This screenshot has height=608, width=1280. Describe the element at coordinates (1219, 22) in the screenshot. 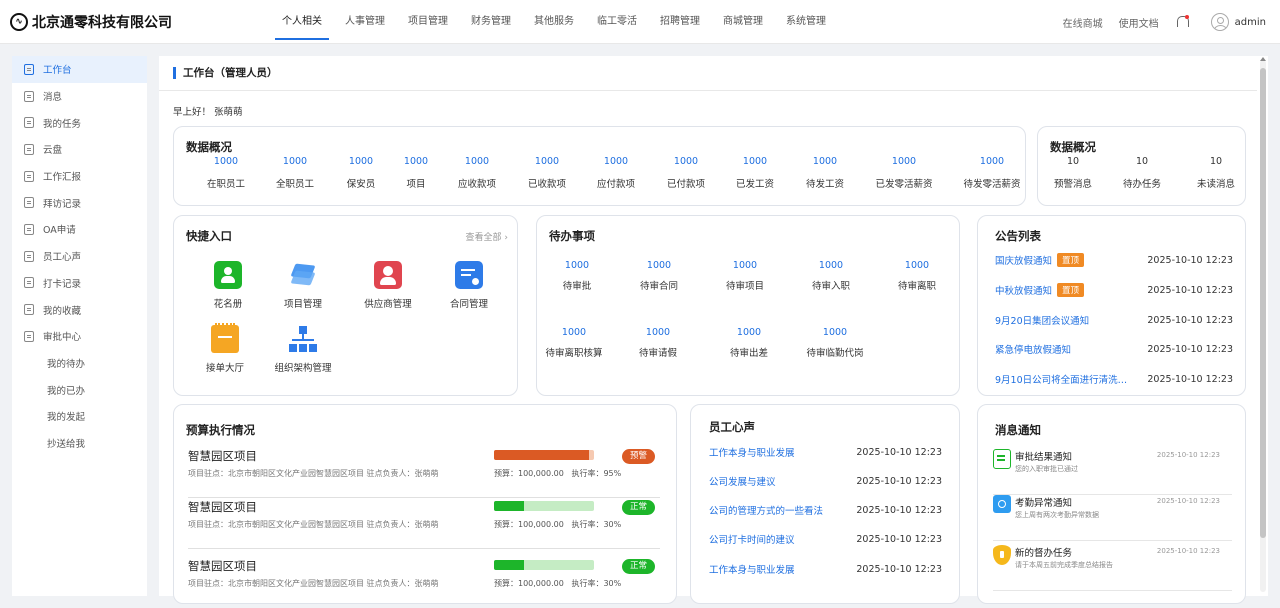

I see `avatar` at that location.